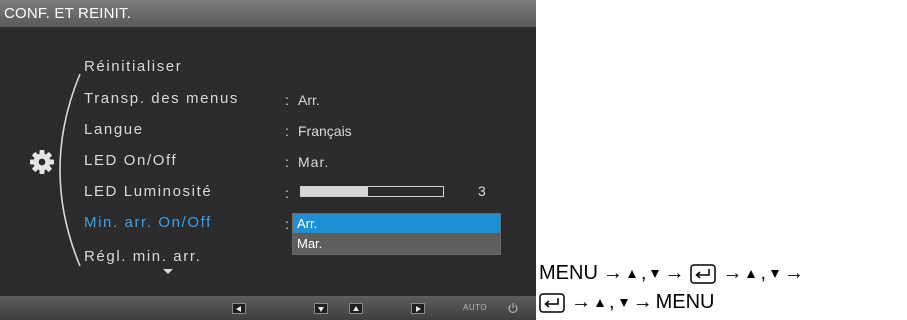 The image size is (907, 320). What do you see at coordinates (268, 13) in the screenshot?
I see `osd-title: CONF. ET REINIT.` at bounding box center [268, 13].